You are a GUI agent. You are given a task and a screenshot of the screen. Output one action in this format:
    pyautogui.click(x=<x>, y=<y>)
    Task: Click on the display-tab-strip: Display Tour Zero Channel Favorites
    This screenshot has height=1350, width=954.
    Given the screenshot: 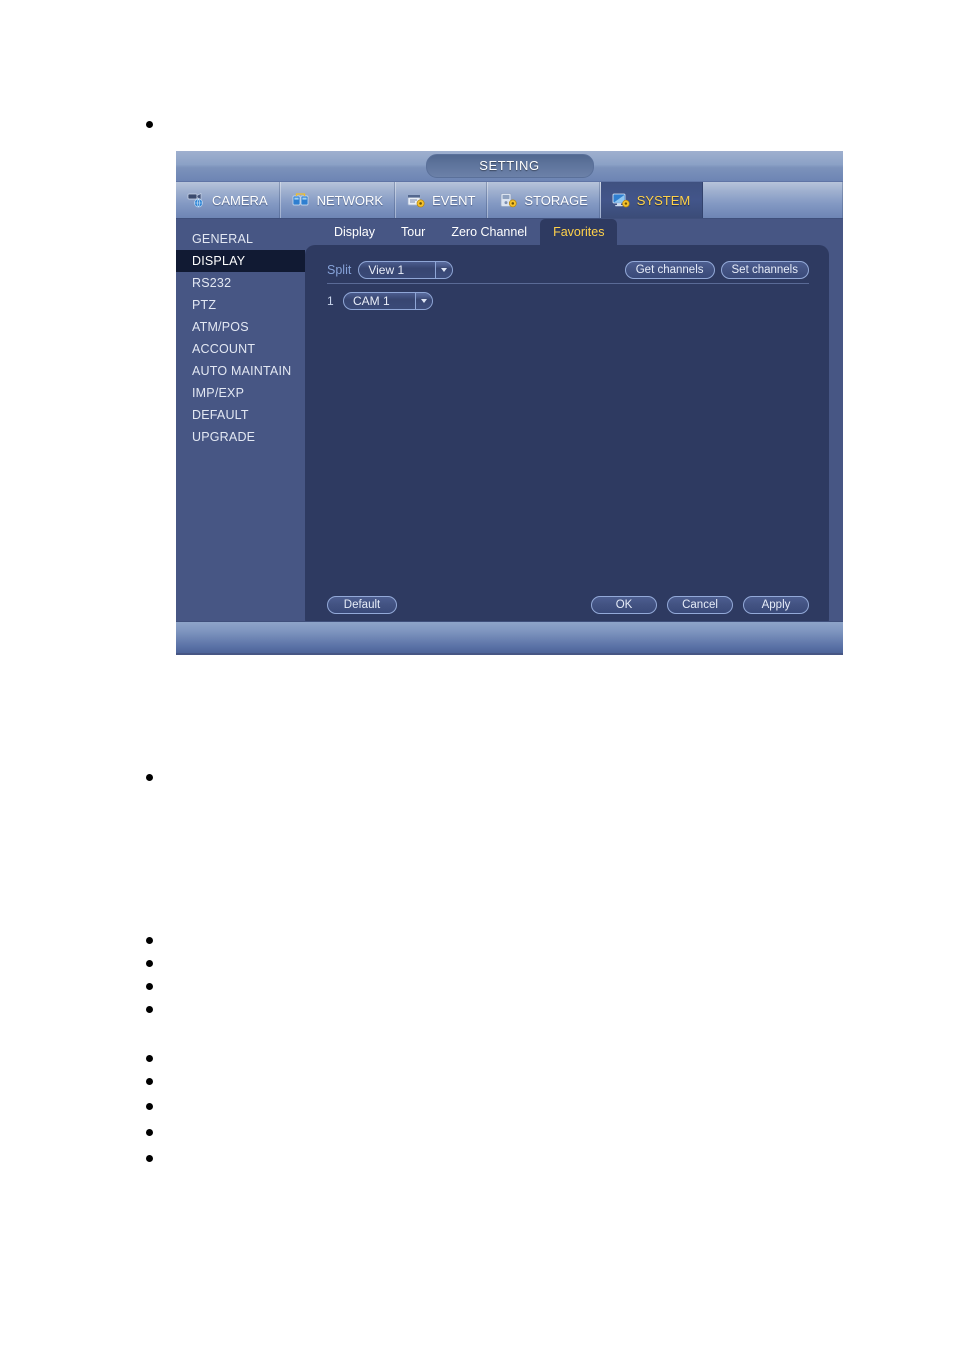 What is the action you would take?
    pyautogui.click(x=574, y=232)
    